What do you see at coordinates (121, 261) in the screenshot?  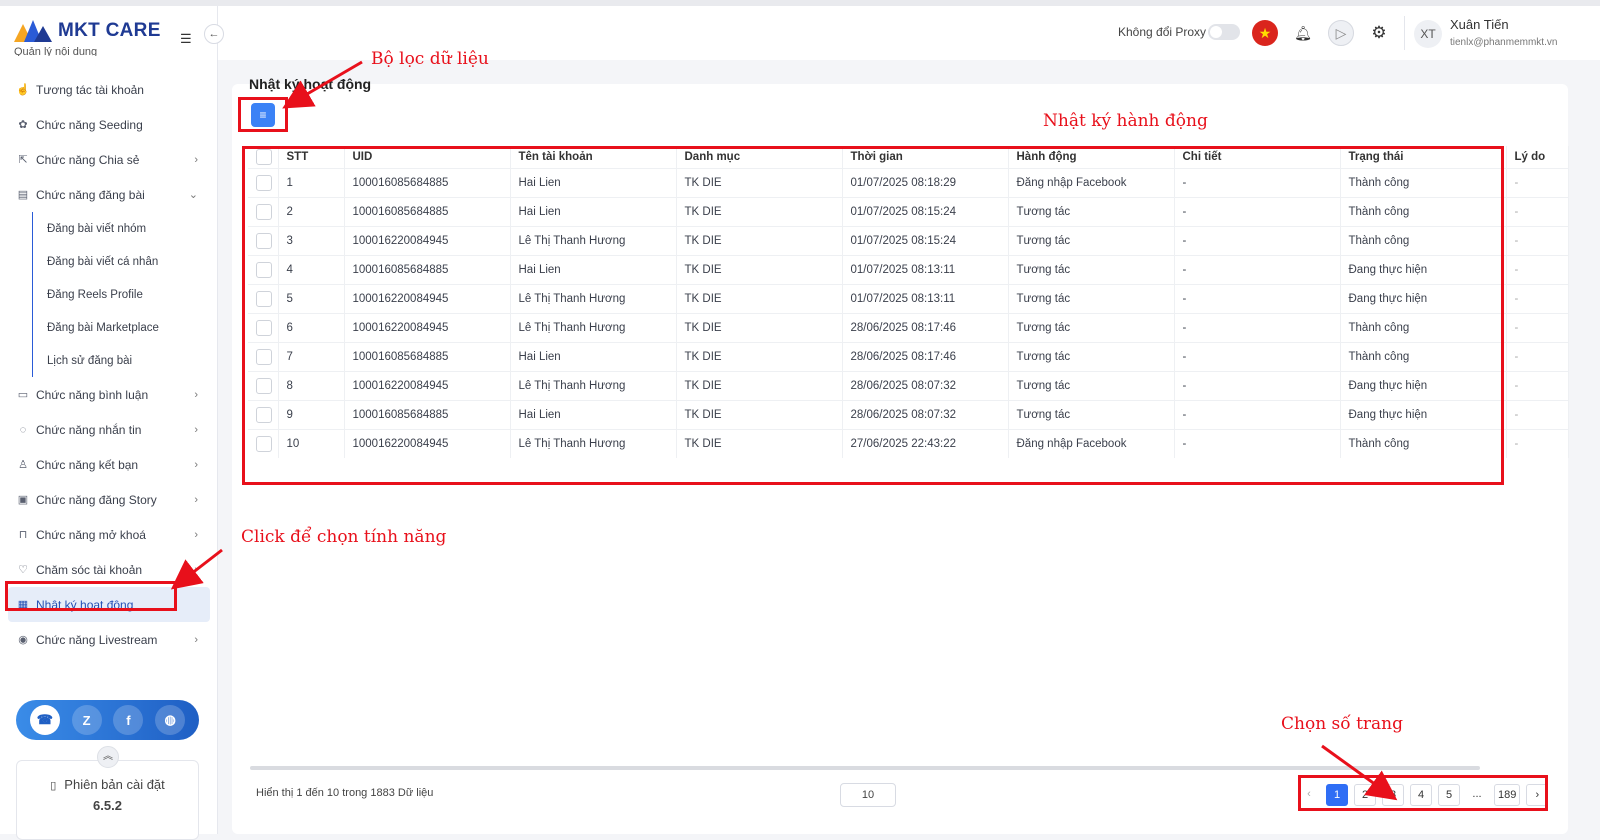 I see `sidebar-subitem-2: Đăng bài viết cá nhân` at bounding box center [121, 261].